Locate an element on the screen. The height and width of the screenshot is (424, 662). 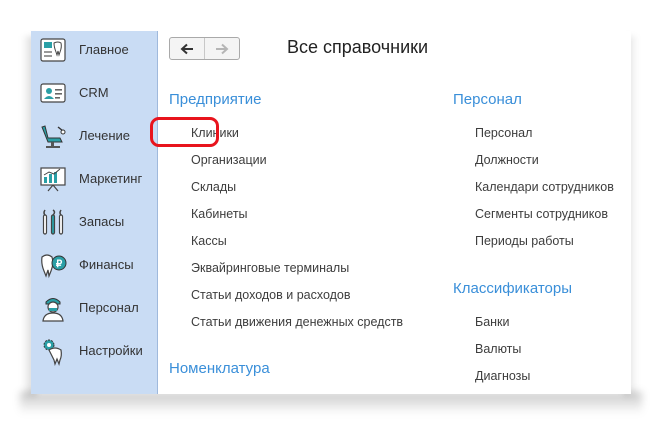
sidebar-item-marketing: Маркетинг is located at coordinates (94, 179).